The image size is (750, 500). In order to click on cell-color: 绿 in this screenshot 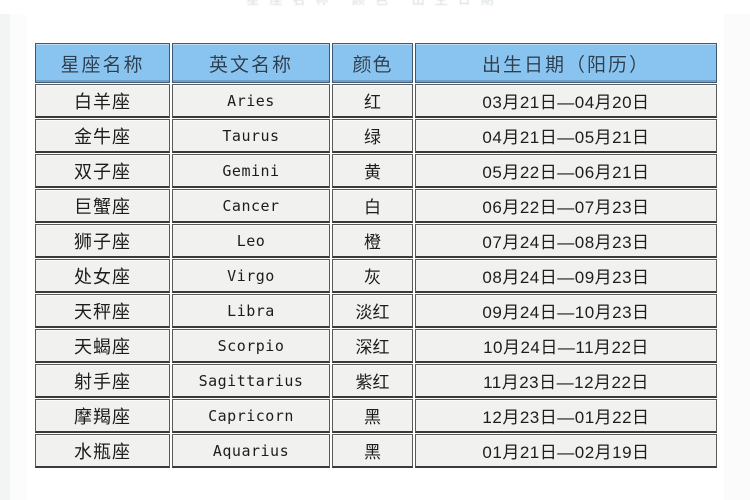, I will do `click(372, 136)`.